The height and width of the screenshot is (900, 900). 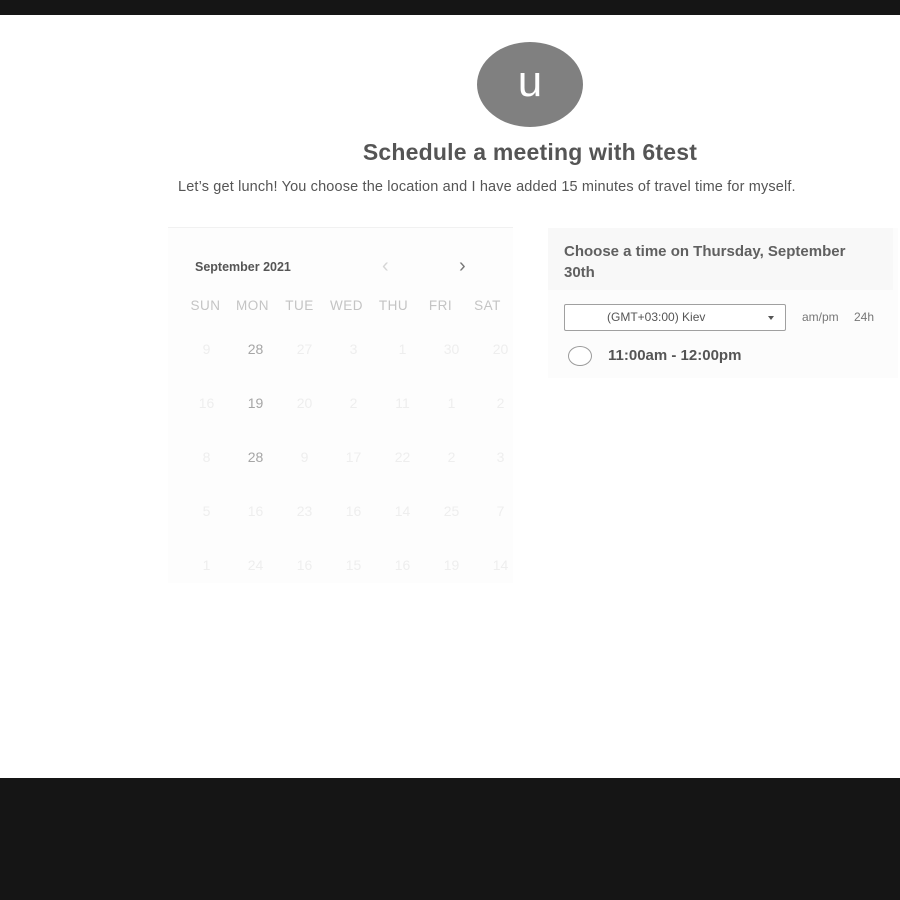 What do you see at coordinates (440, 305) in the screenshot?
I see `weekday-label: FRI` at bounding box center [440, 305].